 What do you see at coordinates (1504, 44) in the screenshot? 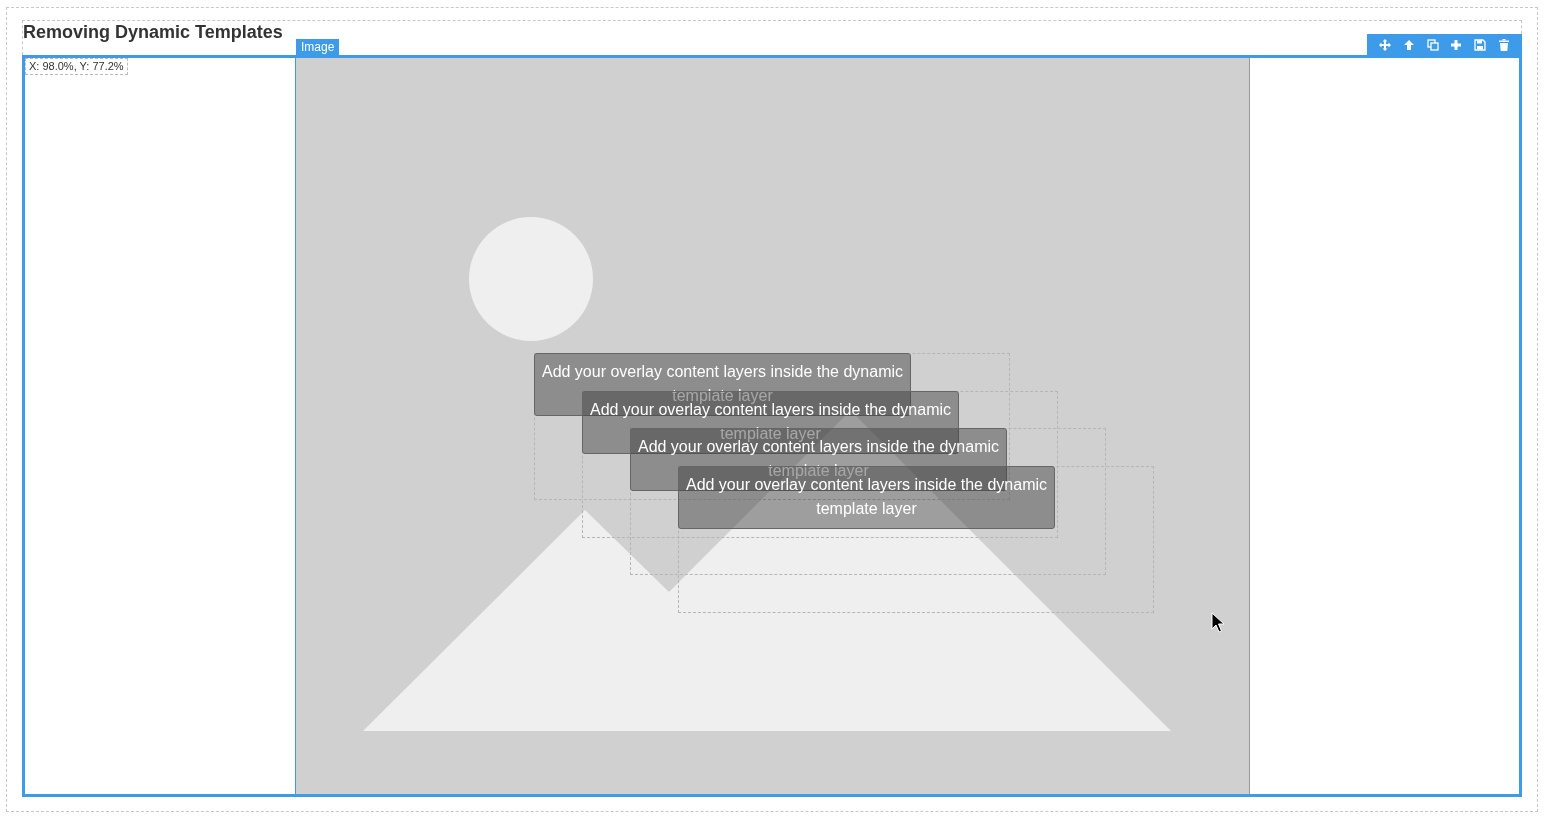
I see `trash-icon` at bounding box center [1504, 44].